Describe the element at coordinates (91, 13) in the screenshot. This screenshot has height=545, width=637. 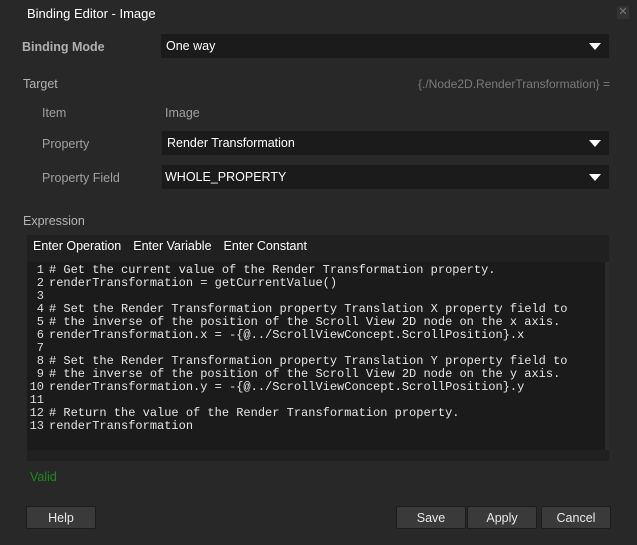
I see `window-title: Binding Editor - Image` at that location.